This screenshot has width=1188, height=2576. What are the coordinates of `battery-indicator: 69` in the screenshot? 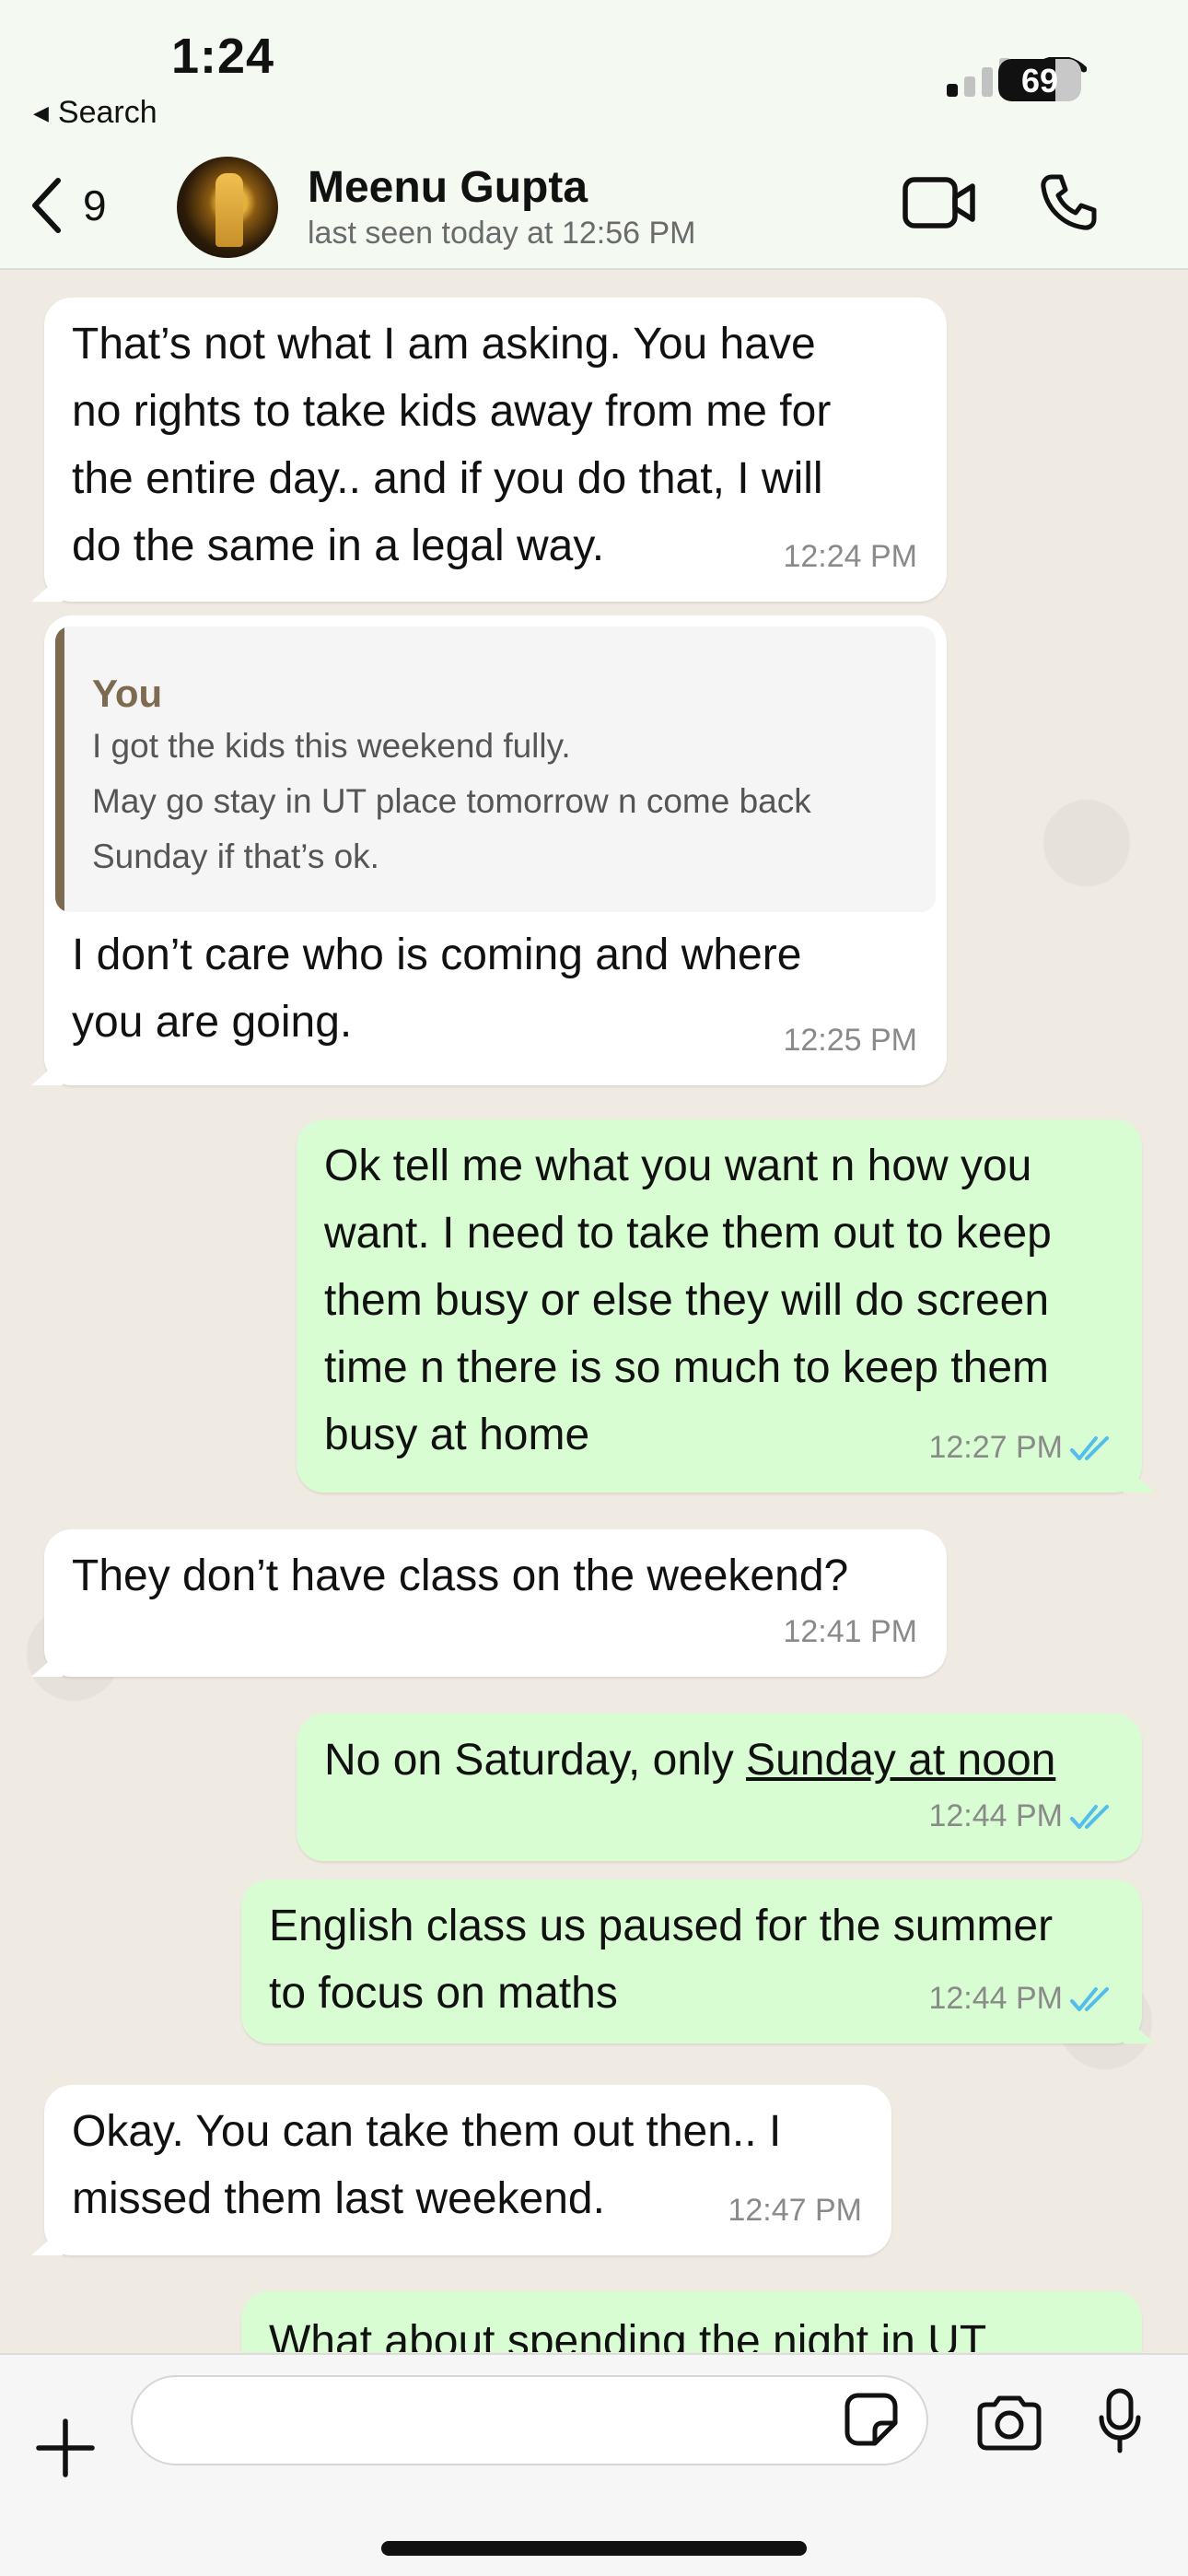 It's located at (1039, 80).